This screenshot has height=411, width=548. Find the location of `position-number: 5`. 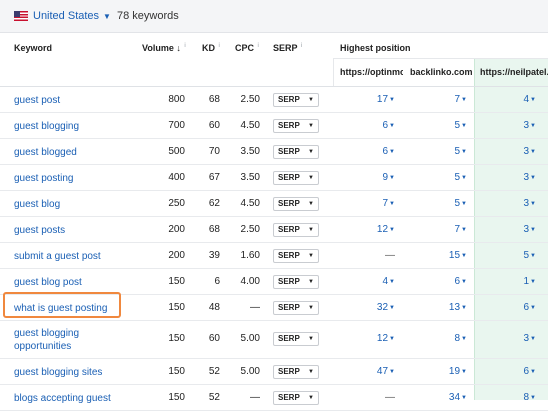

position-number: 5 is located at coordinates (526, 255).